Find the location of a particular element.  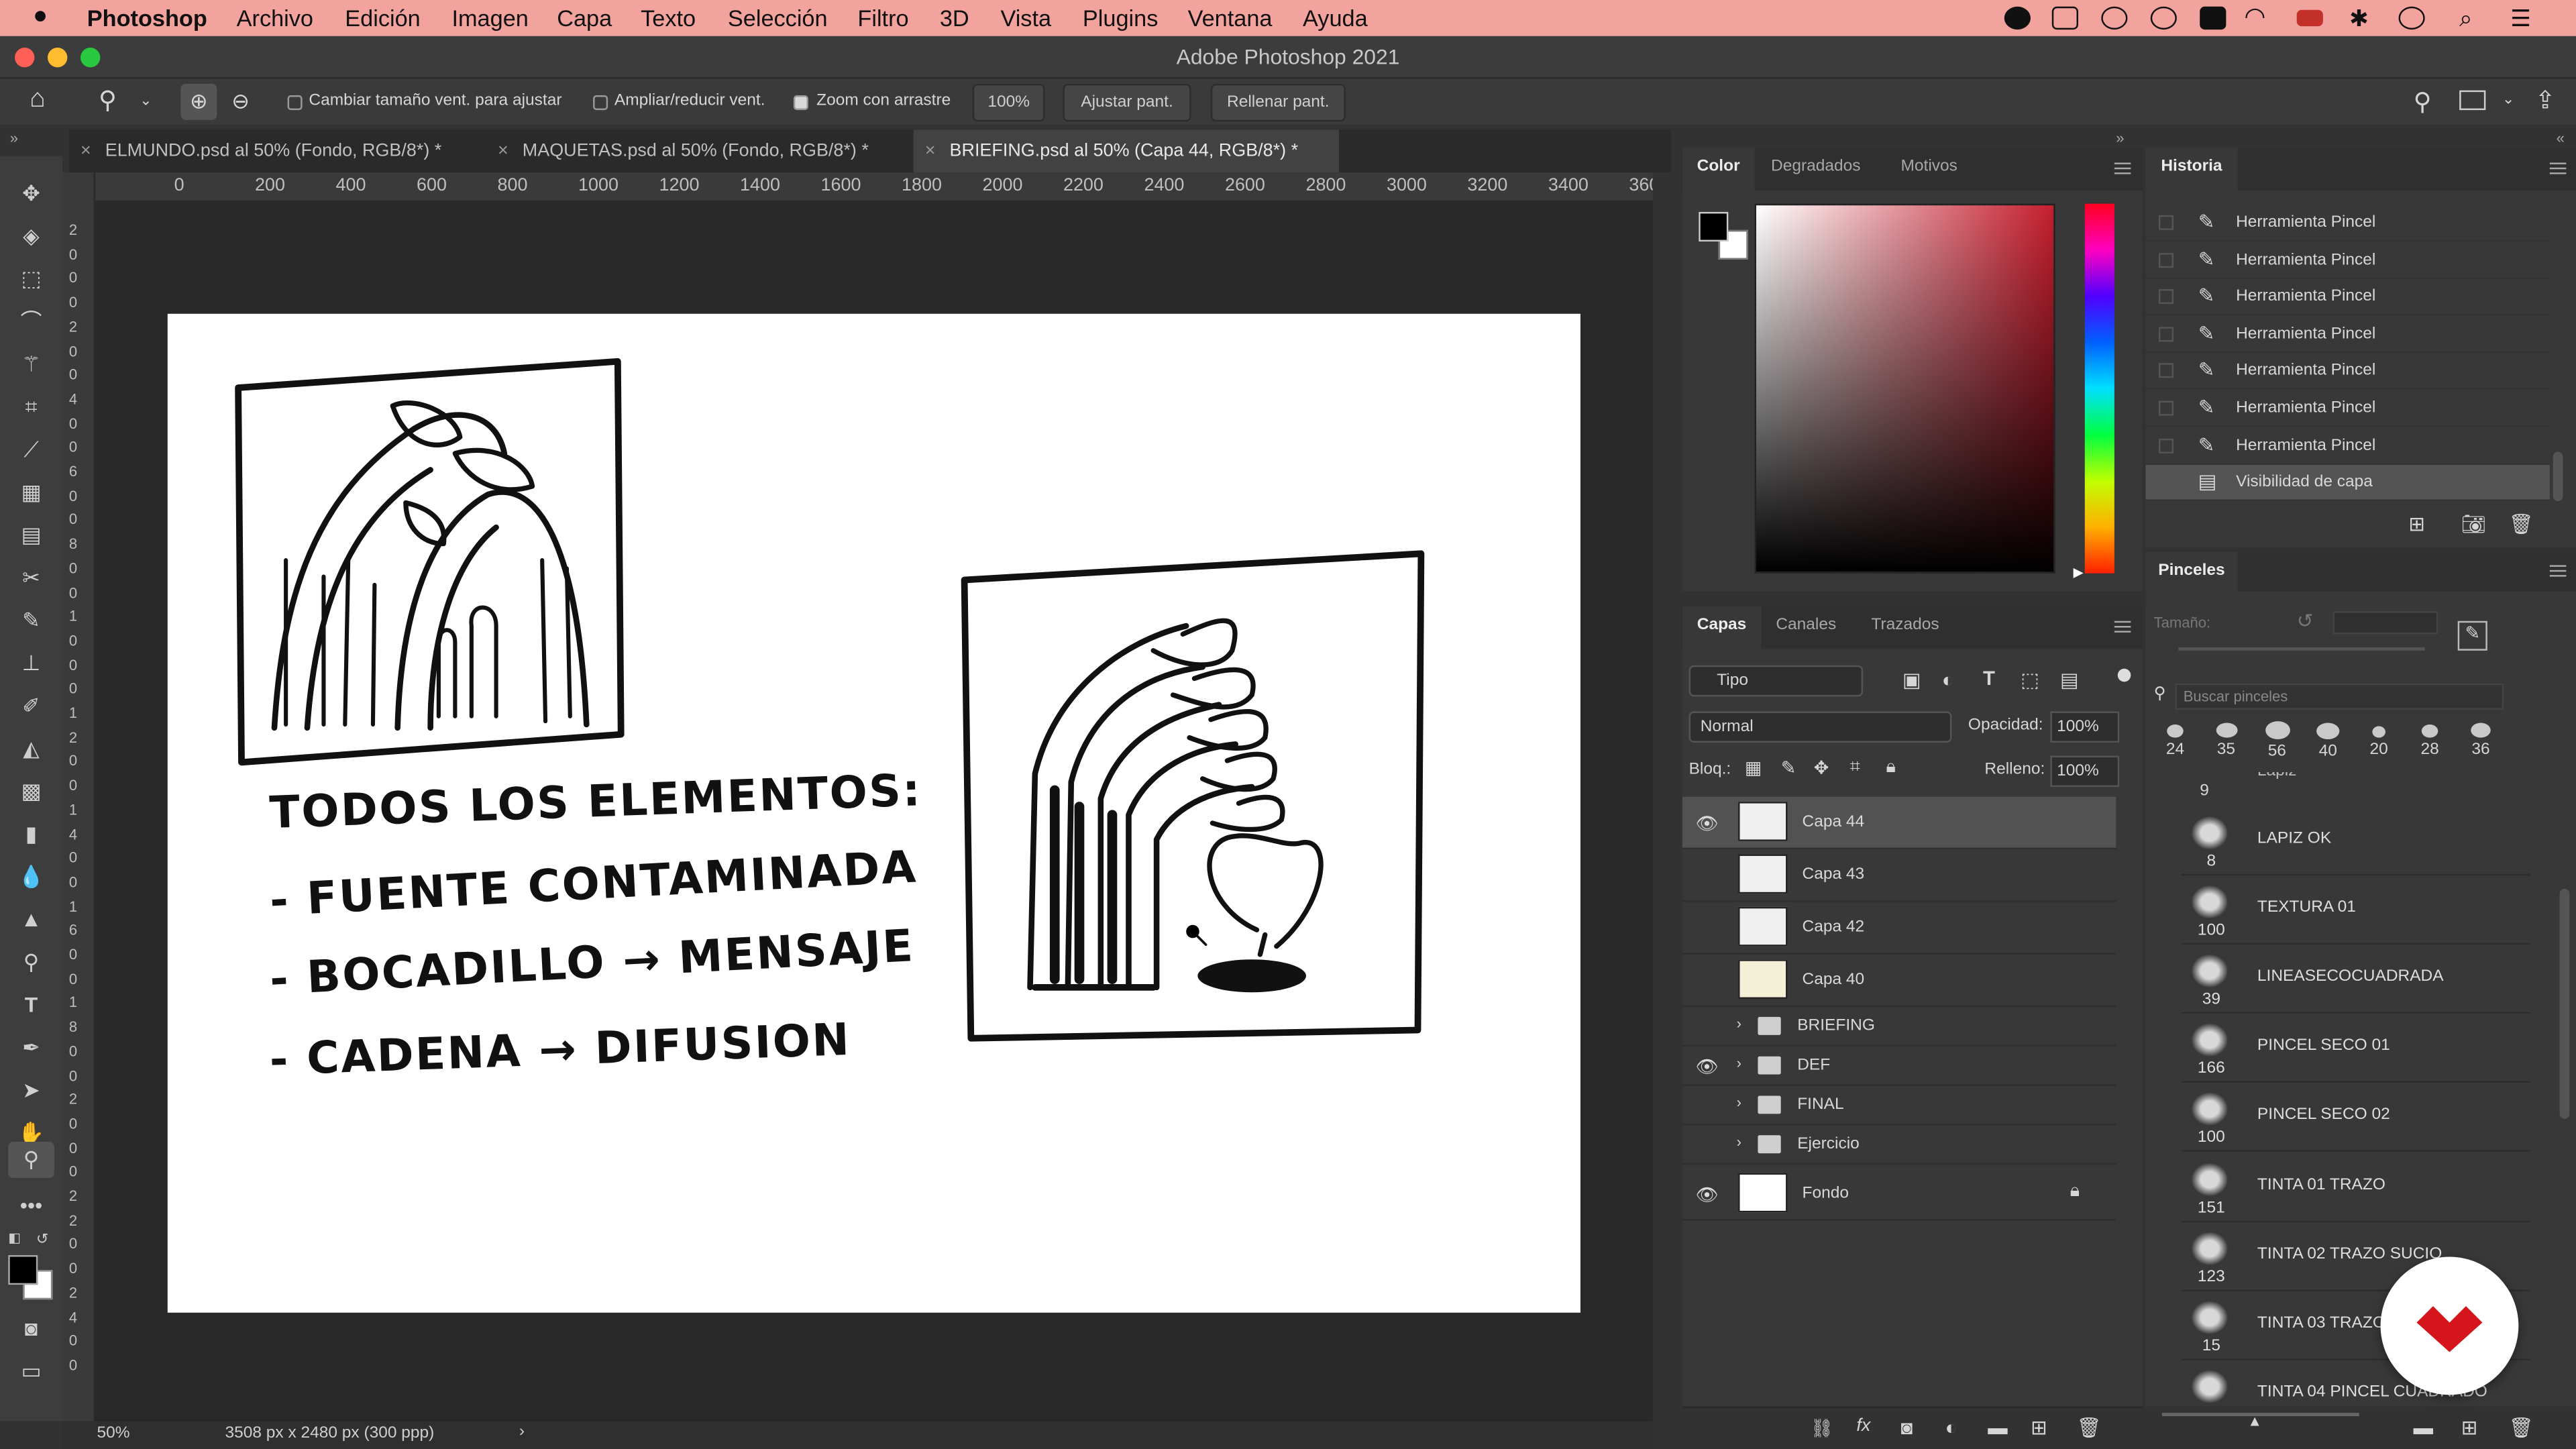

eraser-tool-icon: ◭ is located at coordinates (31, 749).